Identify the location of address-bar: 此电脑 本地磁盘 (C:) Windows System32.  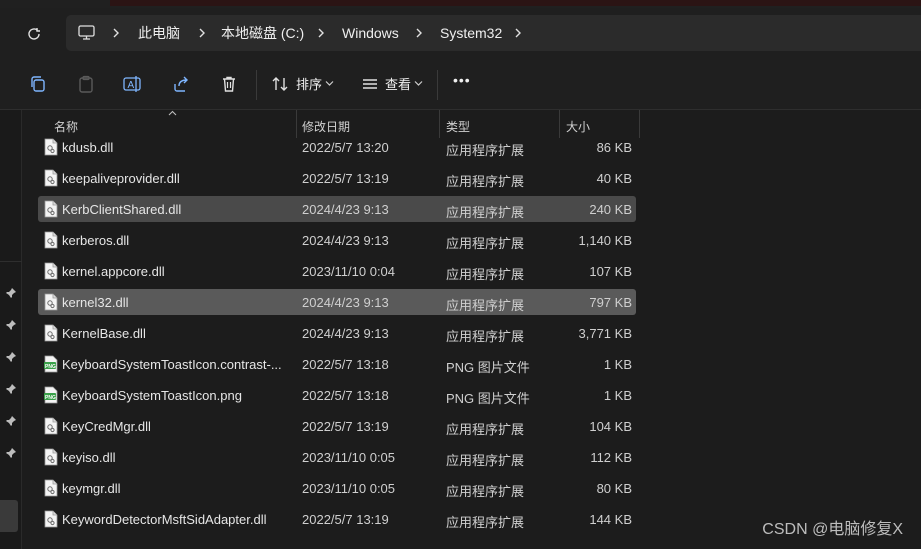
(493, 33).